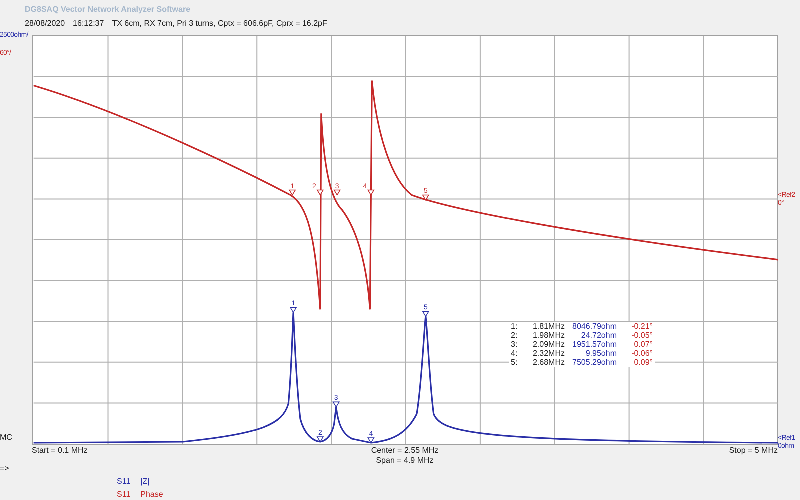 This screenshot has width=800, height=500. I want to click on mc-label: MC, so click(6, 438).